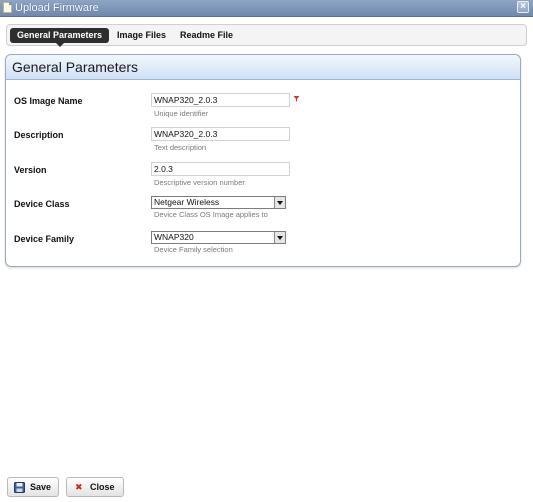 Image resolution: width=533 pixels, height=502 pixels. I want to click on device-family-hint: Device Family selection, so click(193, 249).